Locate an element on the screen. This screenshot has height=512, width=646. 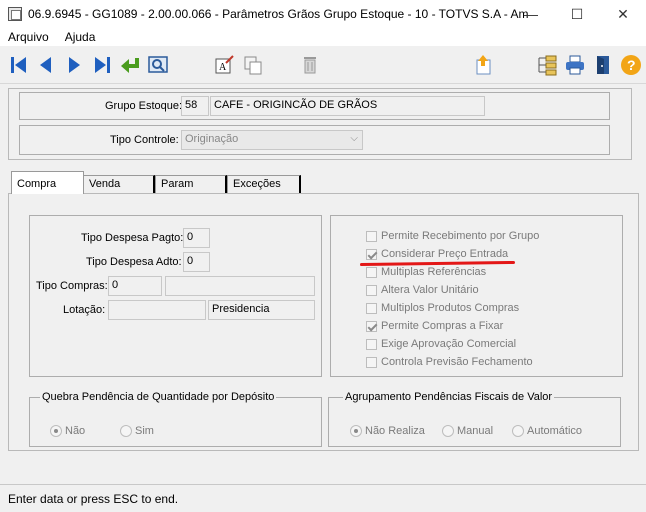
checkbox-label: Multiplos Produtos Compras is located at coordinates (450, 308).